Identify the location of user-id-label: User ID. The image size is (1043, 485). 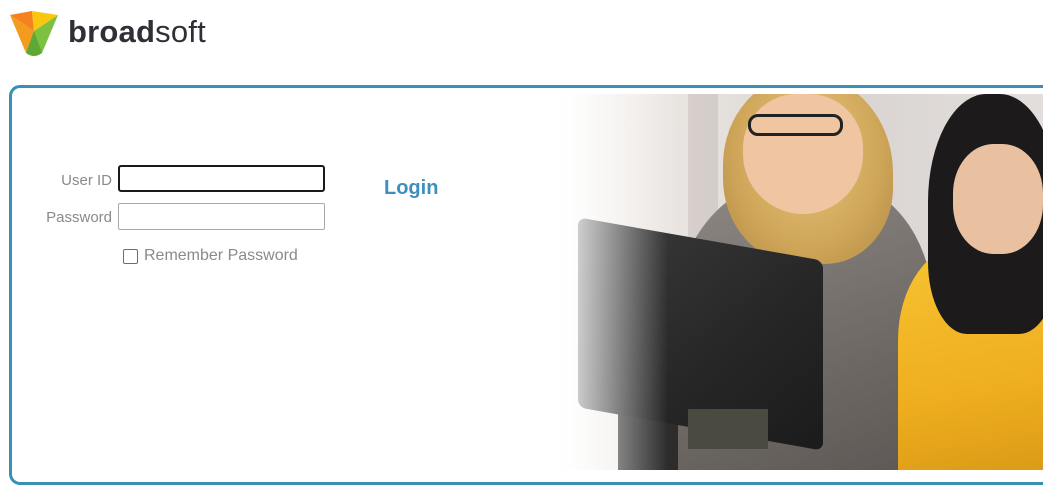
(86, 180).